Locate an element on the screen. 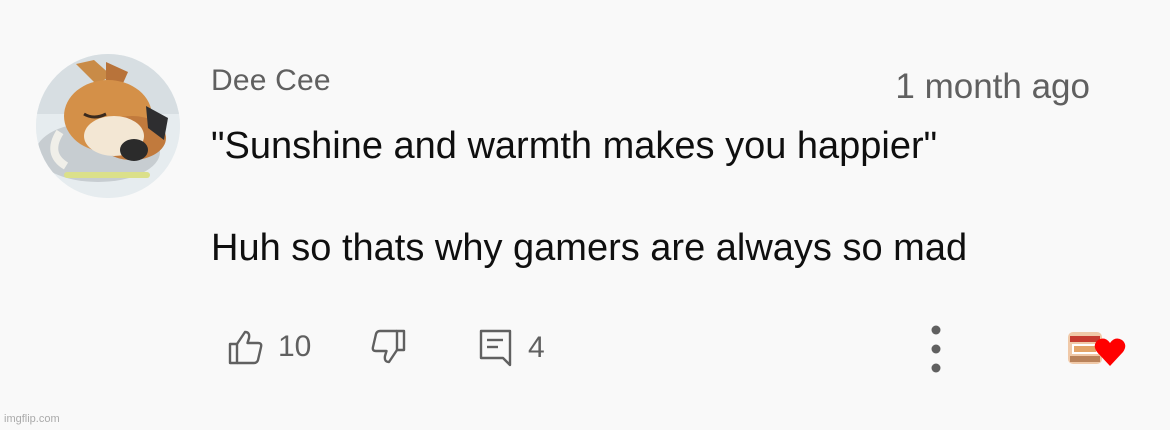 The width and height of the screenshot is (1170, 430). shiba-dog-image is located at coordinates (108, 126).